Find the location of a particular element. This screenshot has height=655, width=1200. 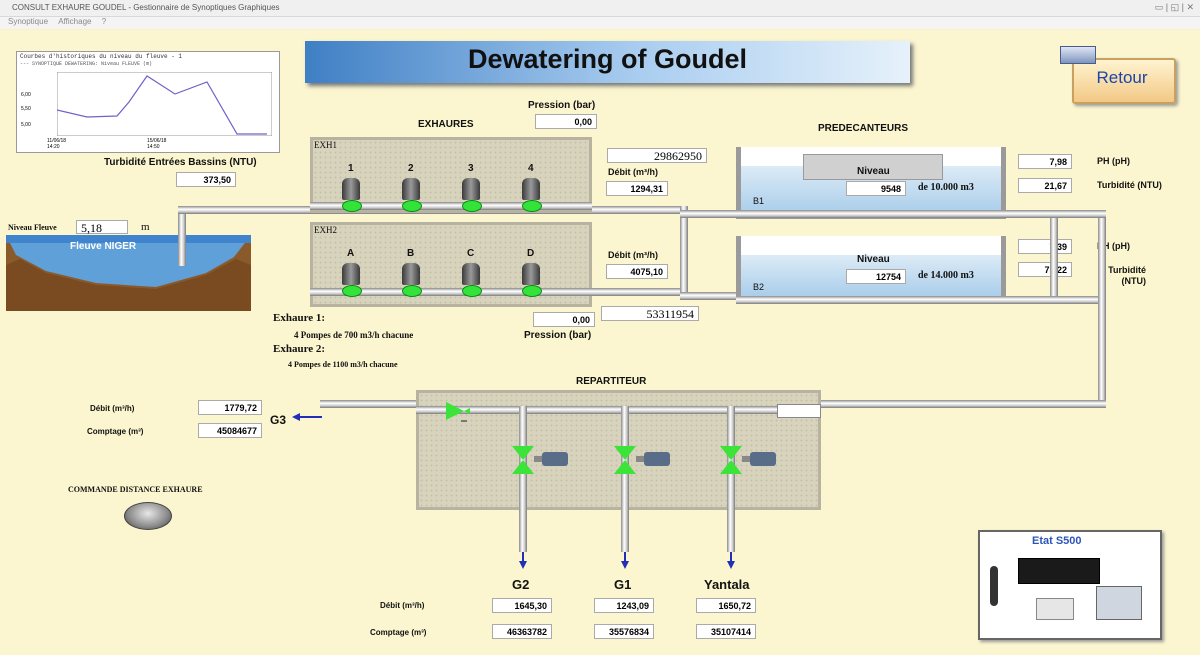

g3-name: G3 is located at coordinates (278, 420).